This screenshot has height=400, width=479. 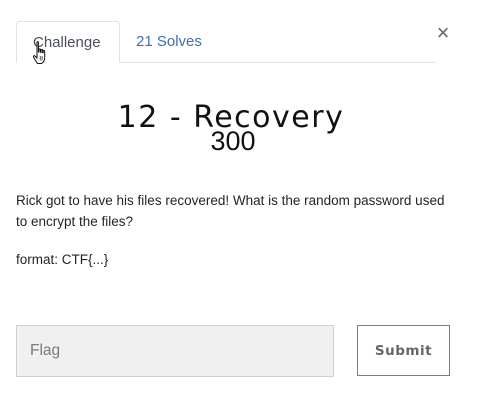 I want to click on challenge-points: 300, so click(x=233, y=141).